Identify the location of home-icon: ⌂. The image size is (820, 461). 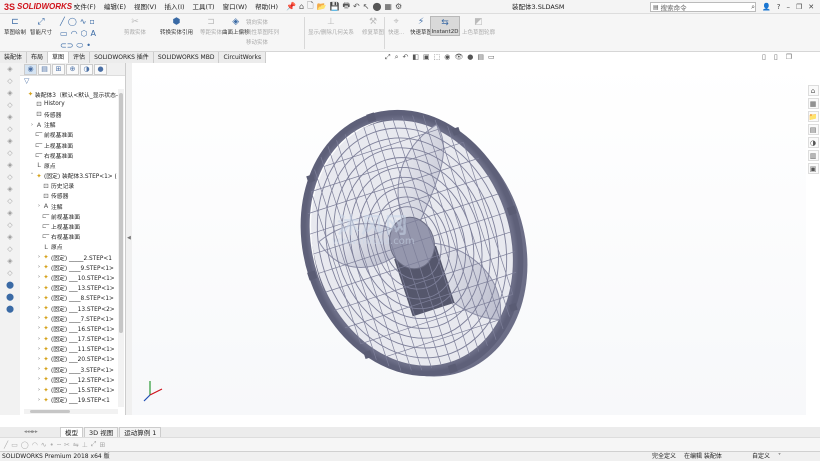
(301, 6).